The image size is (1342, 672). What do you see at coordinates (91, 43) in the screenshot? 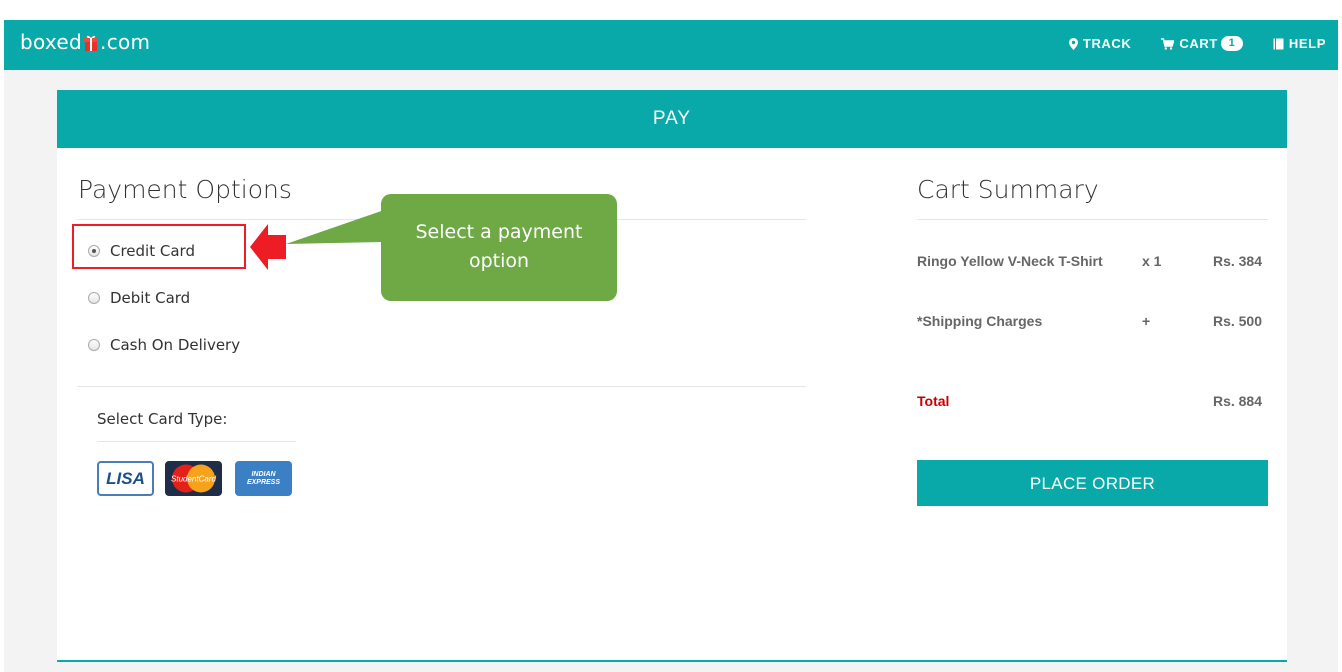
I see `gift-icon` at bounding box center [91, 43].